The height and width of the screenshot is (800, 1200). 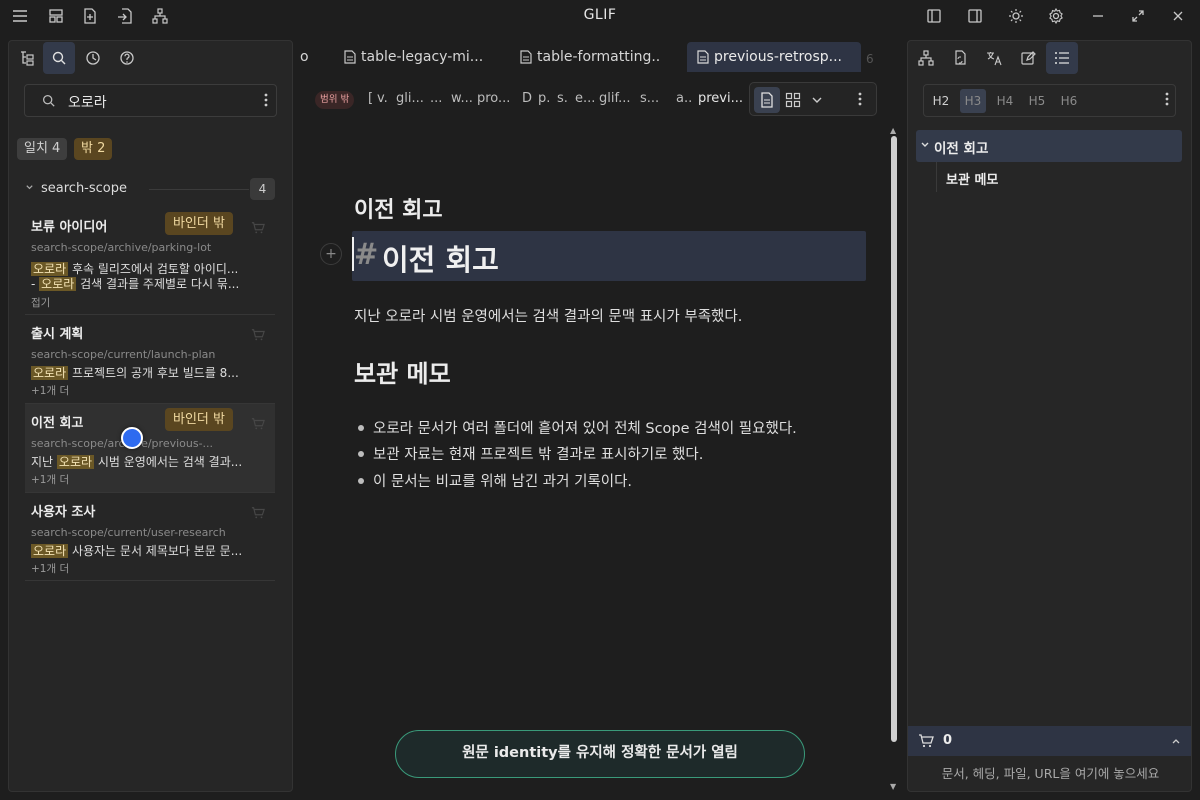 What do you see at coordinates (870, 59) in the screenshot?
I see `tab-overflow-count: 6` at bounding box center [870, 59].